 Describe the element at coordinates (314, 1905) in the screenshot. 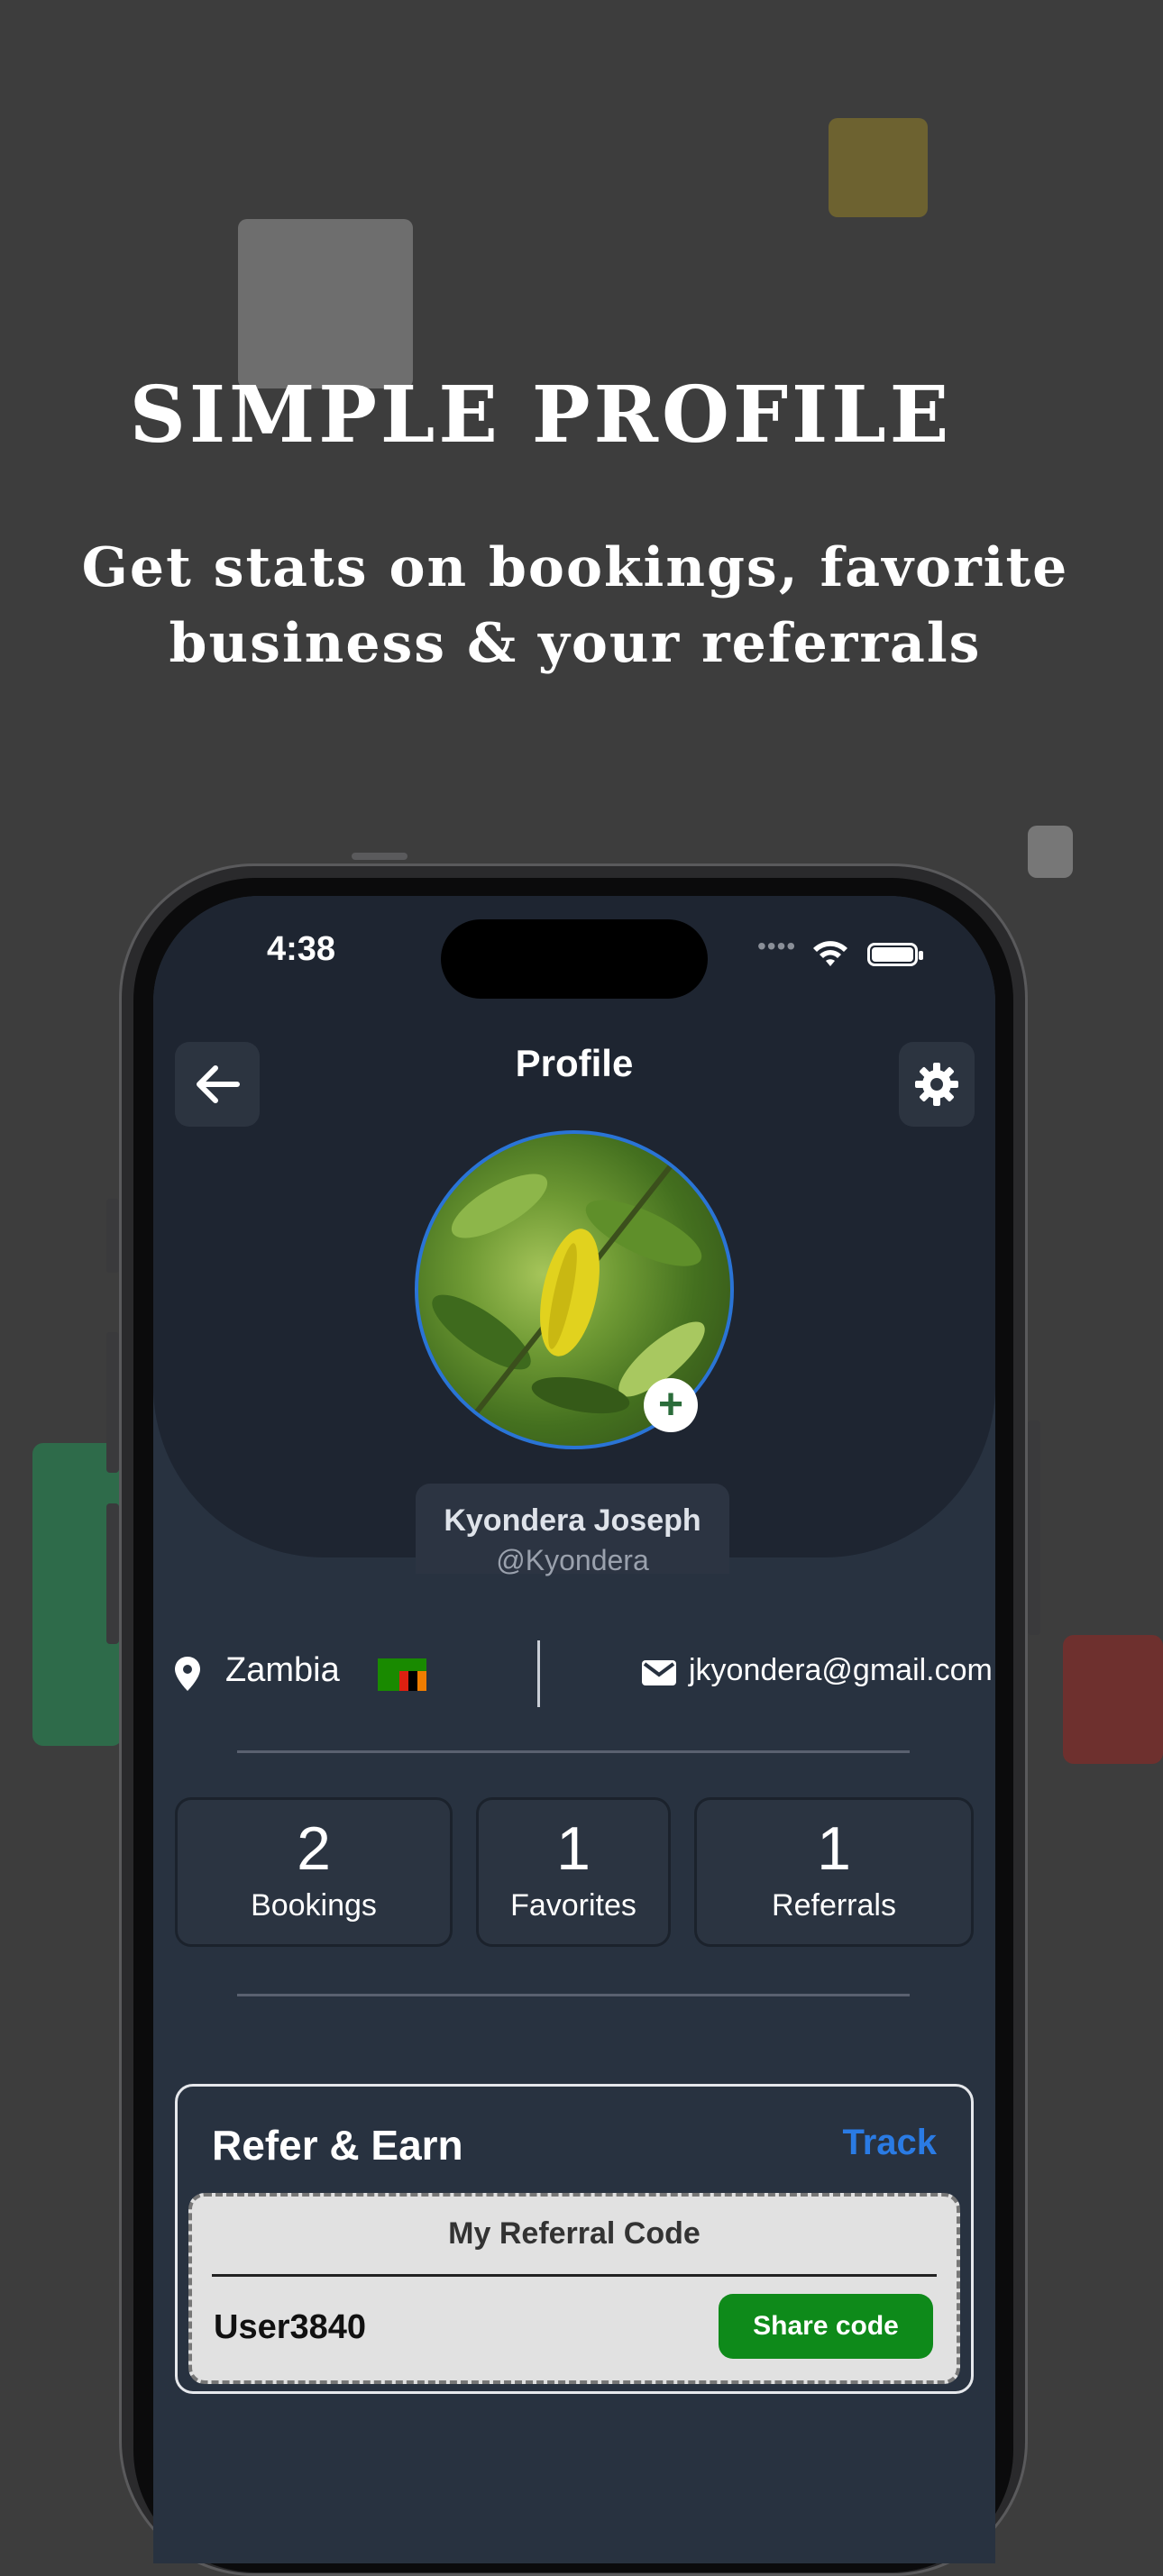

I see `stat-label: Bookings` at that location.